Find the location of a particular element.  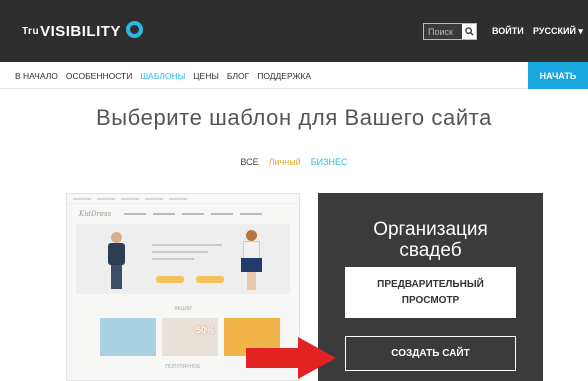

preview-section-label: АКЦИИ is located at coordinates (183, 309).